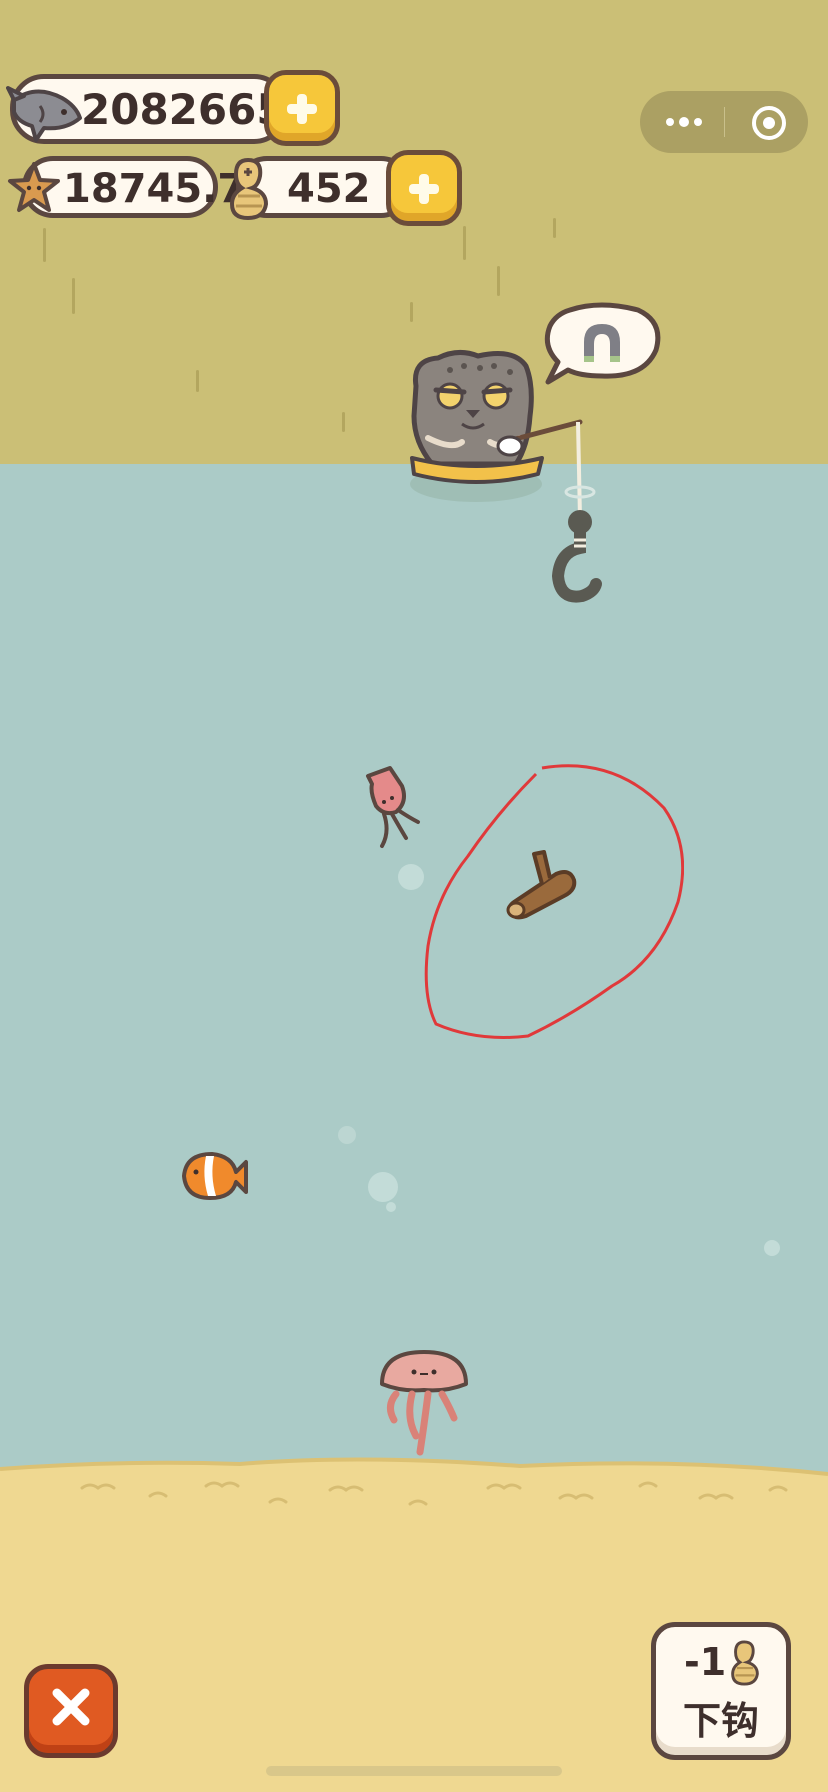  What do you see at coordinates (34, 187) in the screenshot?
I see `starfish-icon` at bounding box center [34, 187].